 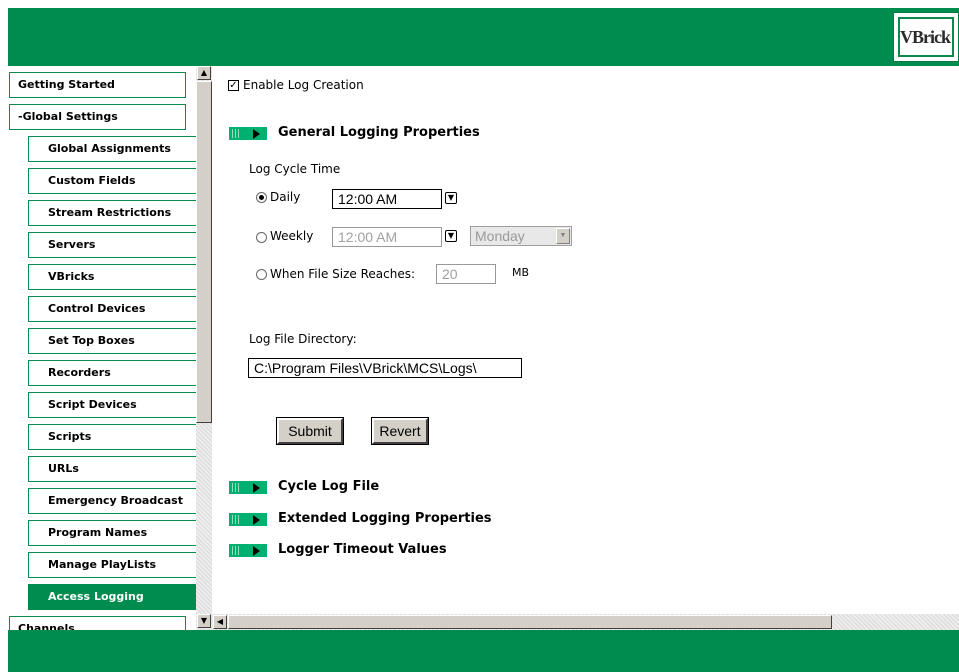 I want to click on sidebar-item-urls: URLs, so click(x=112, y=469).